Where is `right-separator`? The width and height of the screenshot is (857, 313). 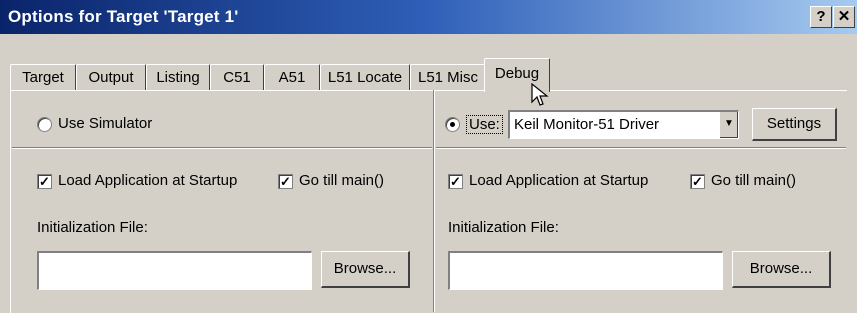
right-separator is located at coordinates (641, 148).